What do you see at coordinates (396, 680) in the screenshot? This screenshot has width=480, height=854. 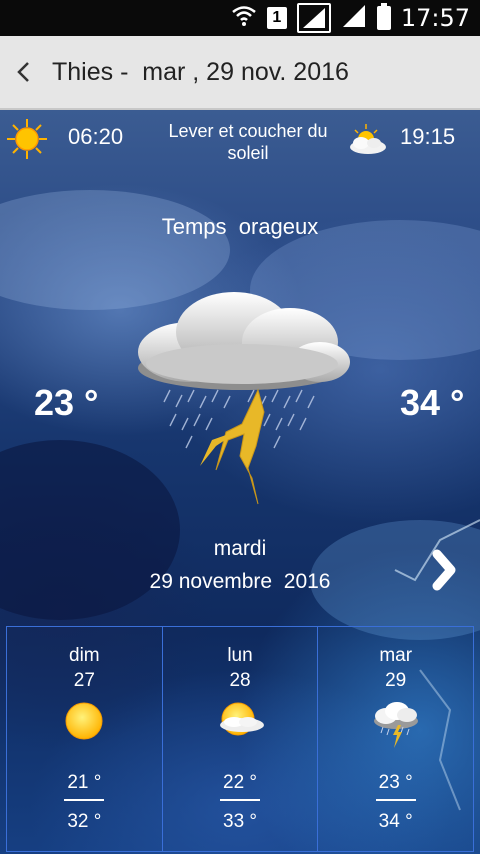 I see `forecast-date: 29` at bounding box center [396, 680].